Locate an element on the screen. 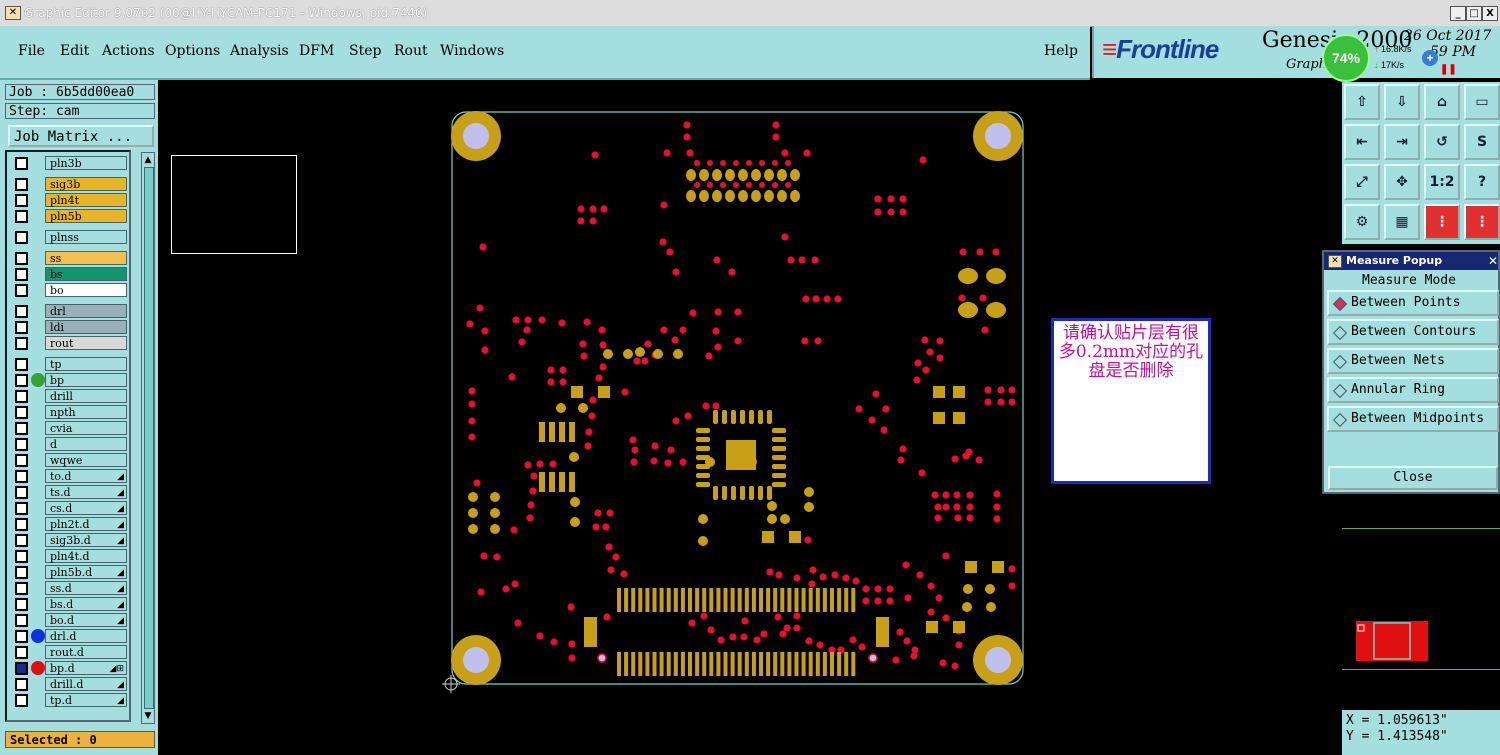  home-icon: ⌂ is located at coordinates (1442, 102).